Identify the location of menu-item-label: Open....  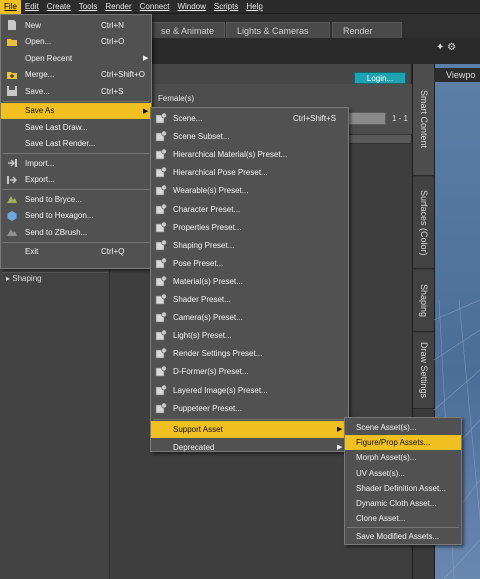
(38, 41).